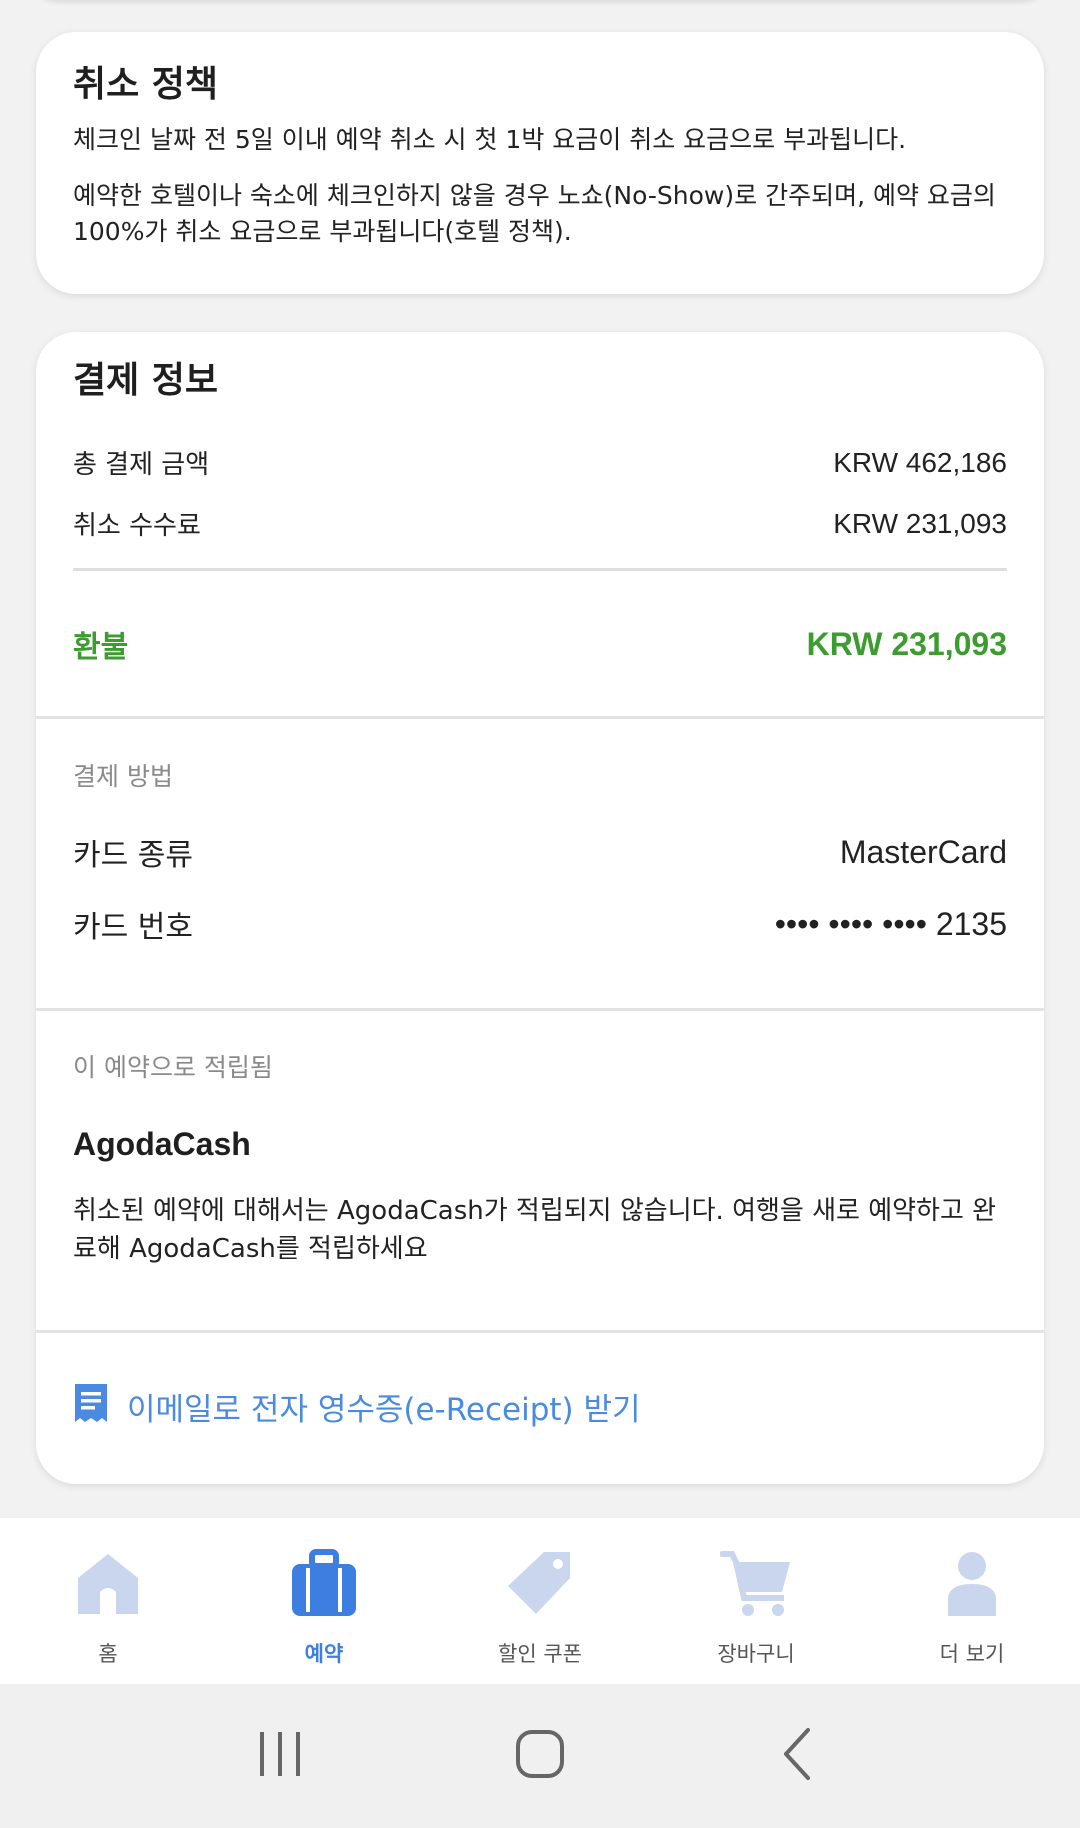 This screenshot has width=1080, height=1828. What do you see at coordinates (540, 644) in the screenshot?
I see `refund-row: 환불 KRW 231,093` at bounding box center [540, 644].